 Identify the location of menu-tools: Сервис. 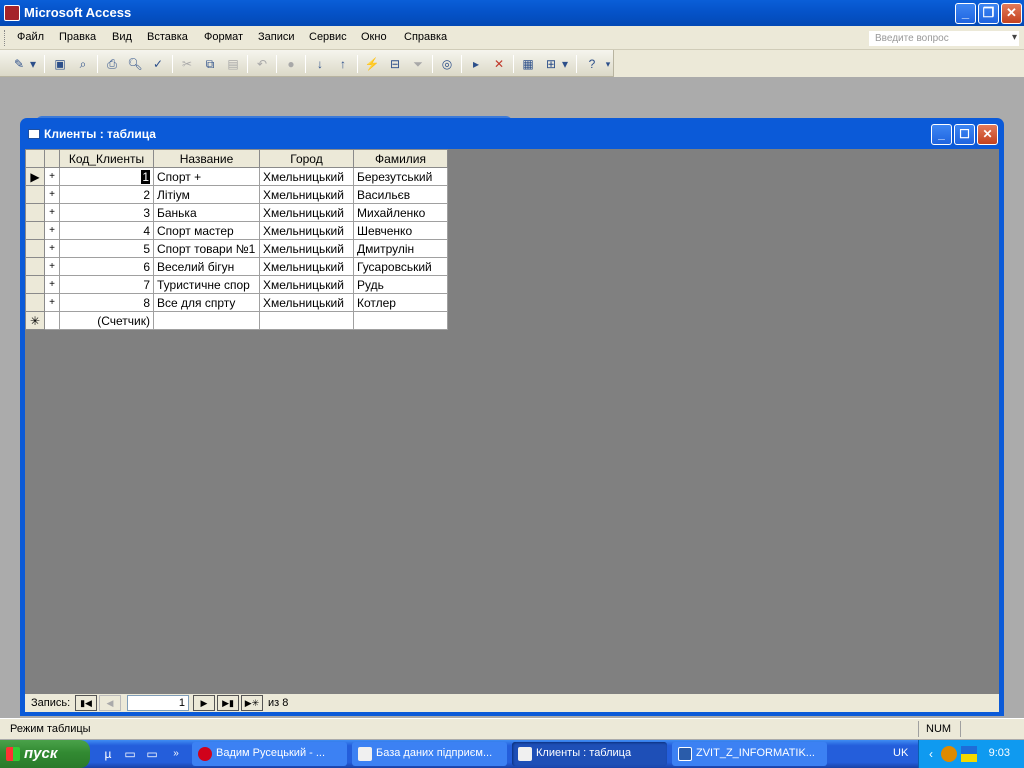
(328, 37).